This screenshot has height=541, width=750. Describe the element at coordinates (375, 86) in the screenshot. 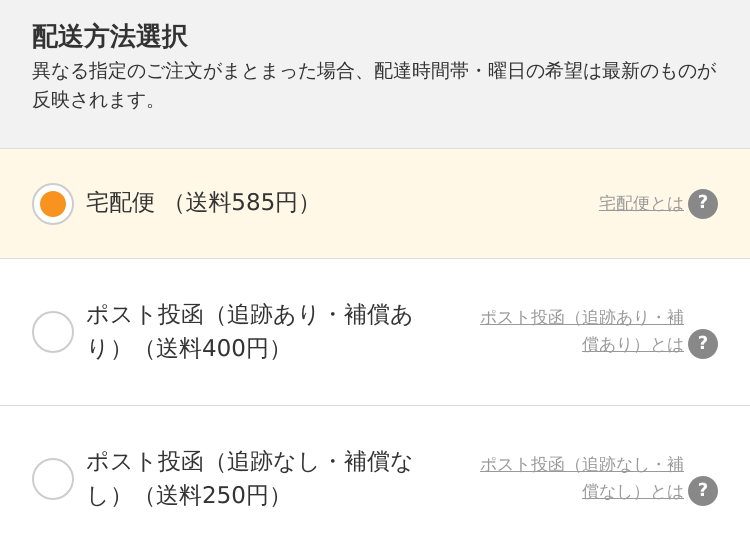

I see `description-text: 異なる指定のご注文がまとまった場合、配達時間帯・曜日の希望は最新のものが反映されます。` at that location.